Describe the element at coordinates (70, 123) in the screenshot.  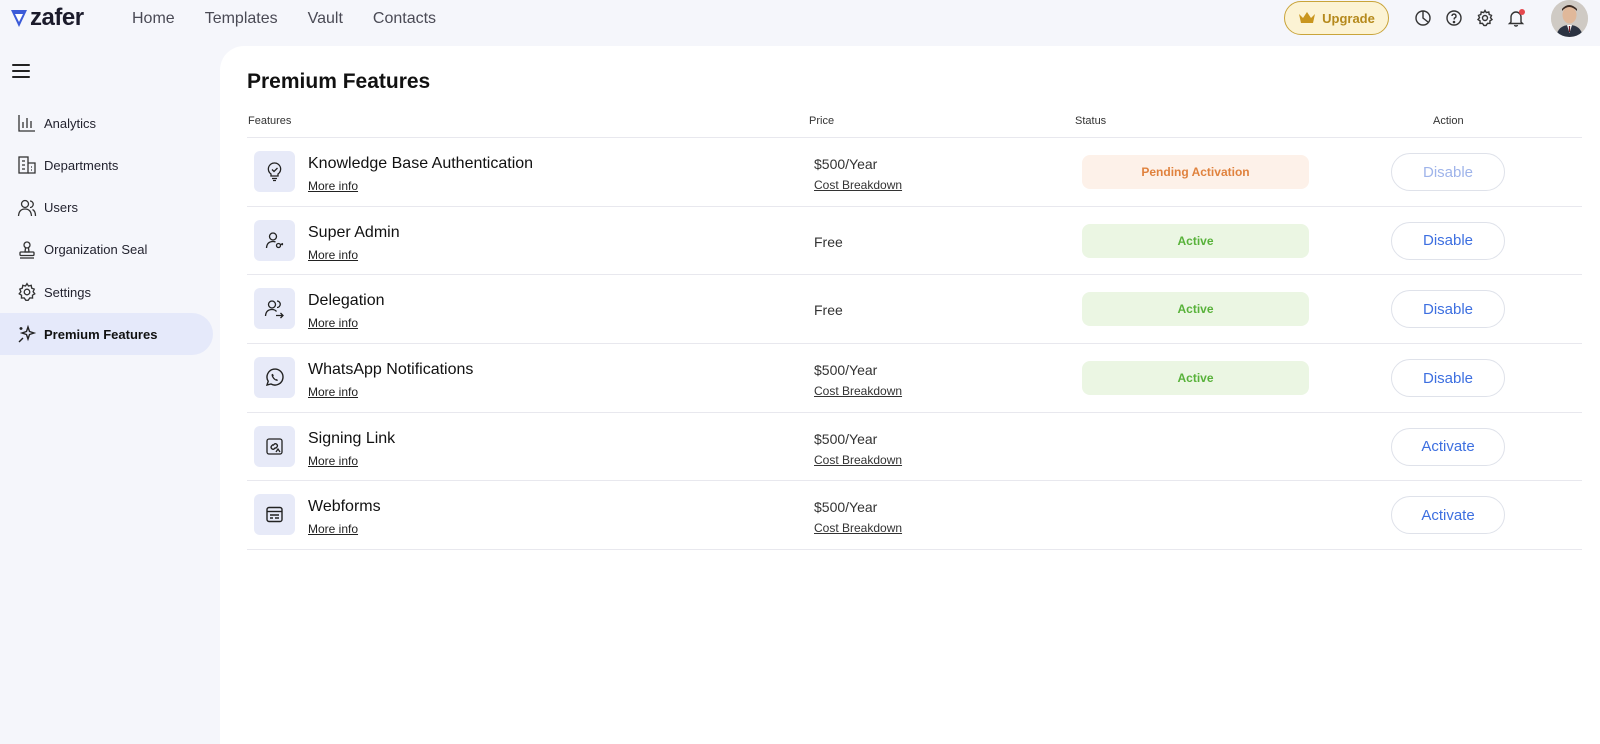
I see `sidebar-item-label: Analytics` at that location.